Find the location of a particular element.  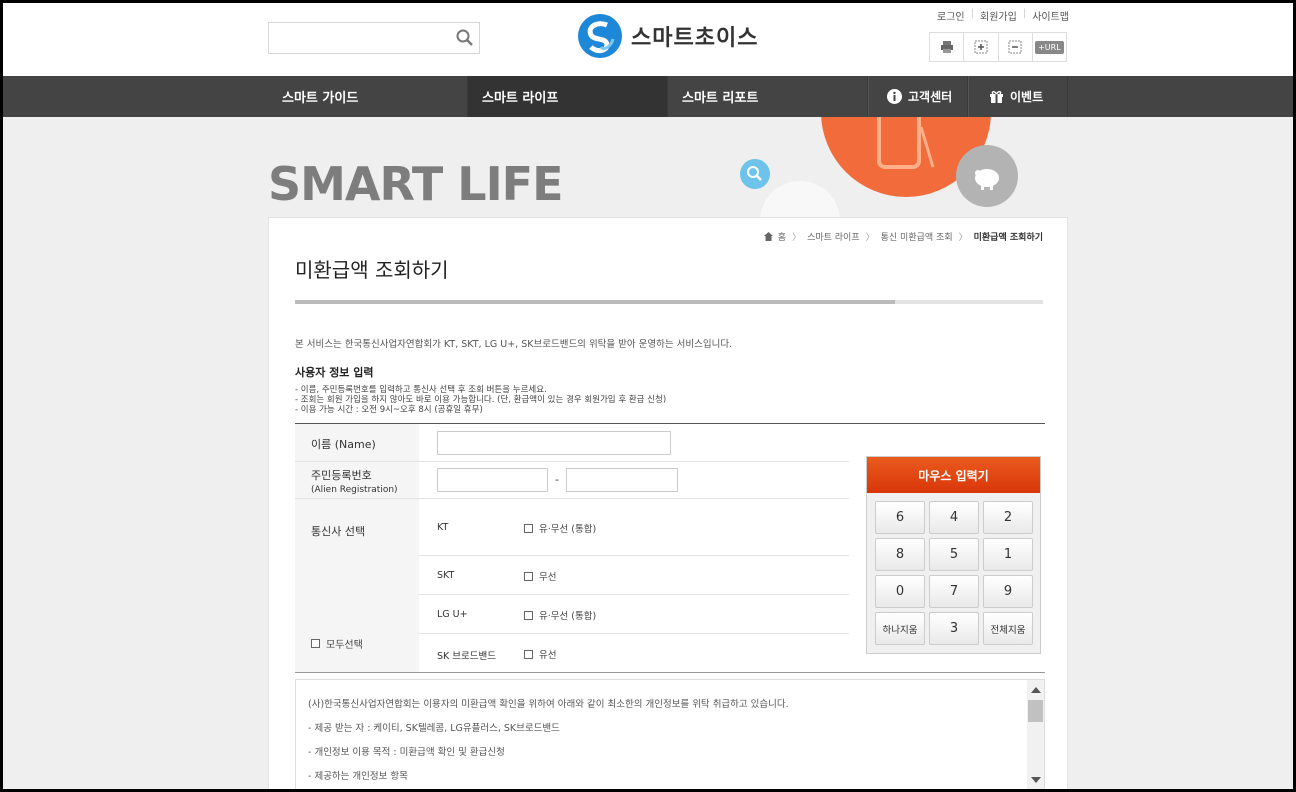

keypad-key: 0 is located at coordinates (900, 591).